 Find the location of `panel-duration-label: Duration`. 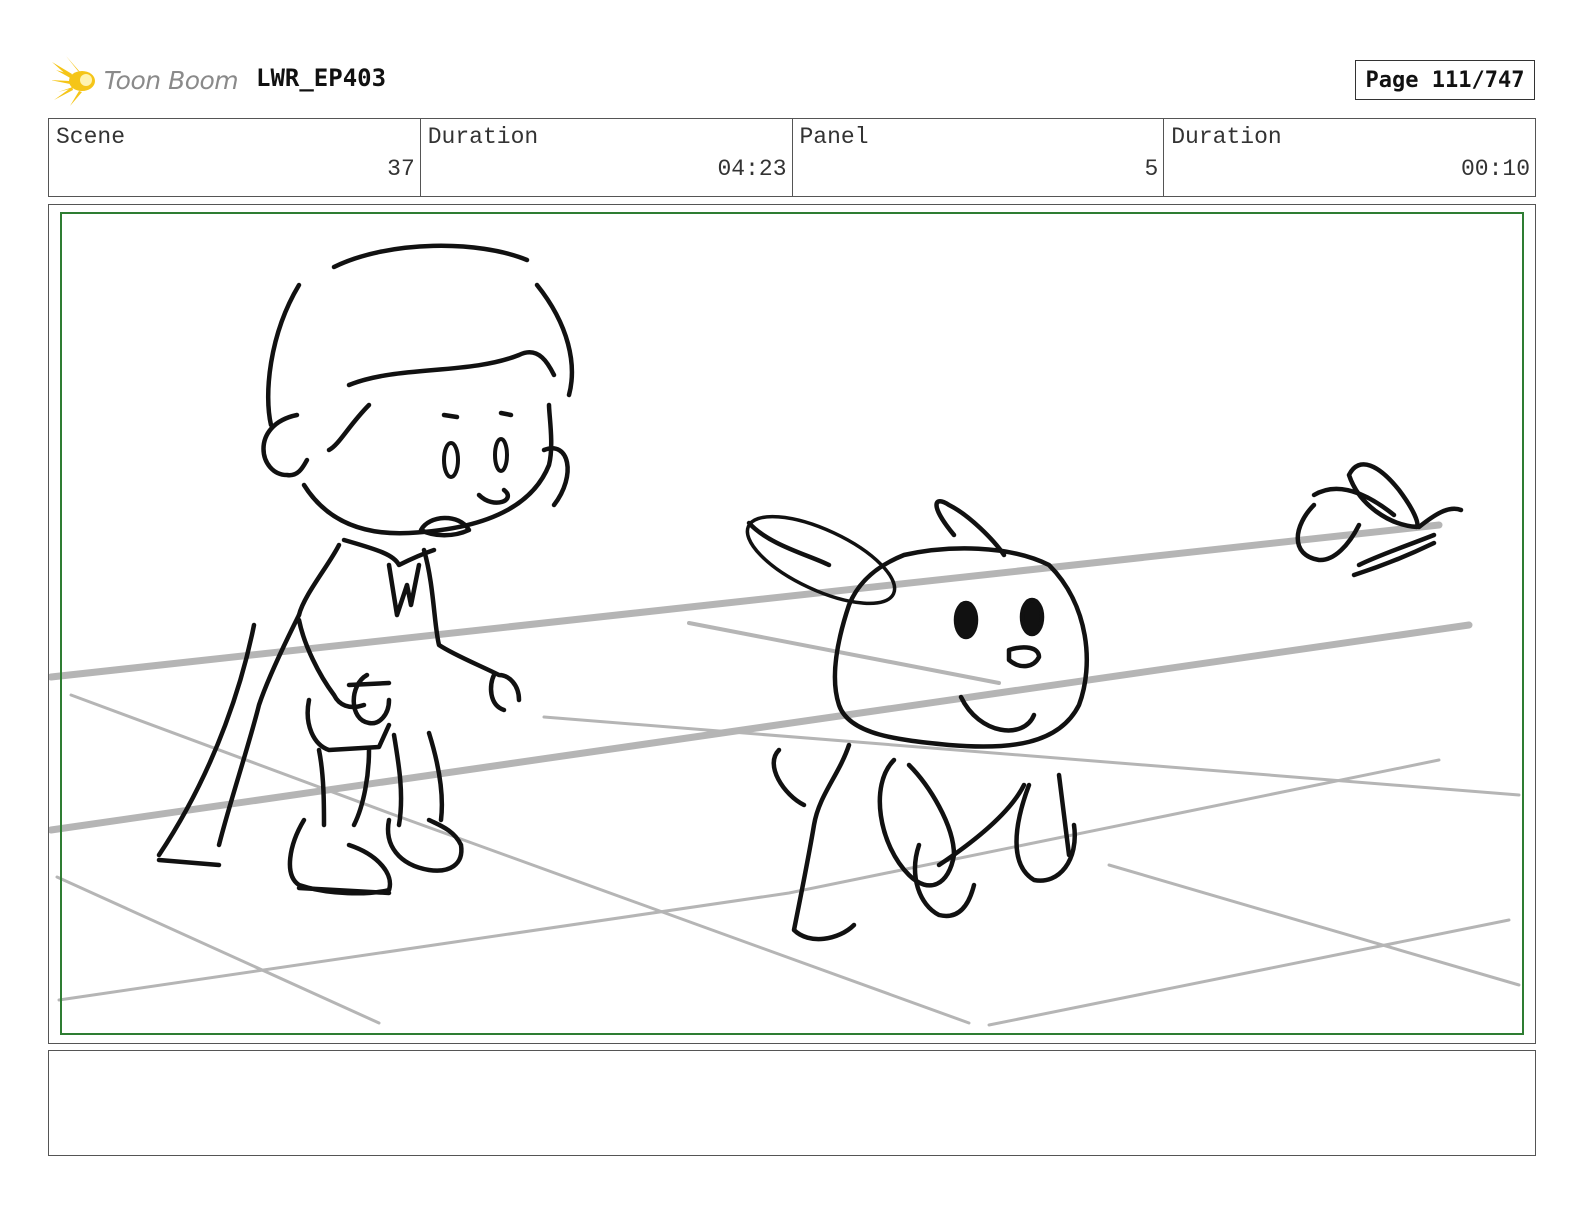

panel-duration-label: Duration is located at coordinates (1226, 137).